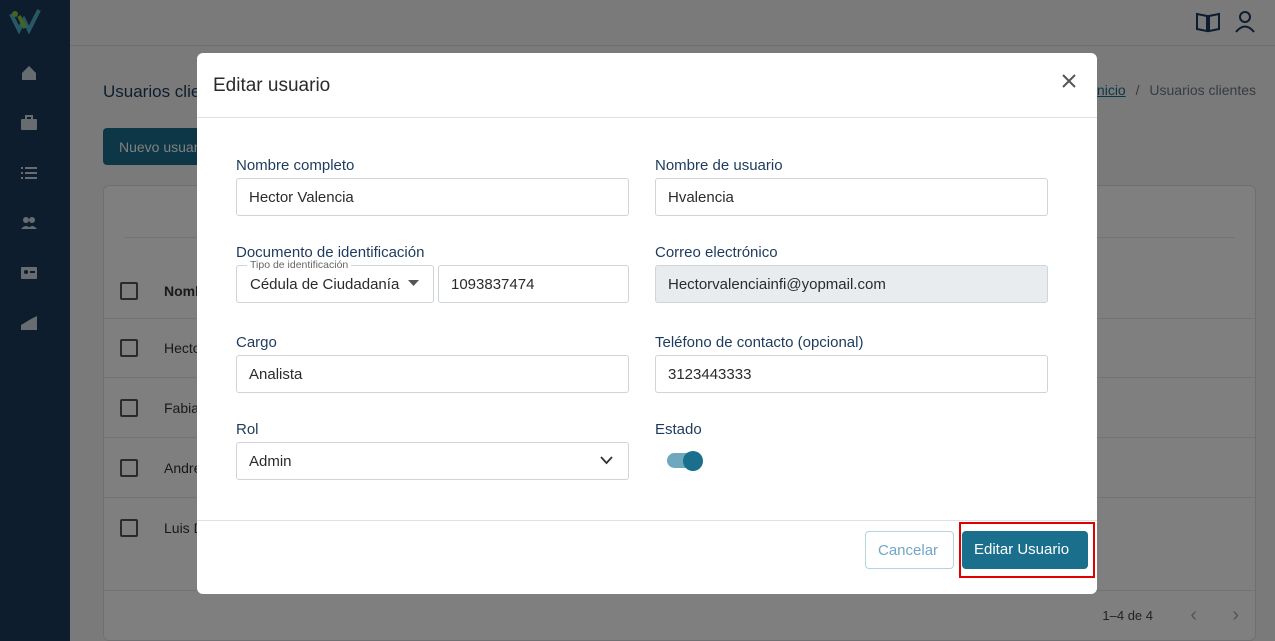  What do you see at coordinates (295, 165) in the screenshot?
I see `full-name-label: Nombre completo` at bounding box center [295, 165].